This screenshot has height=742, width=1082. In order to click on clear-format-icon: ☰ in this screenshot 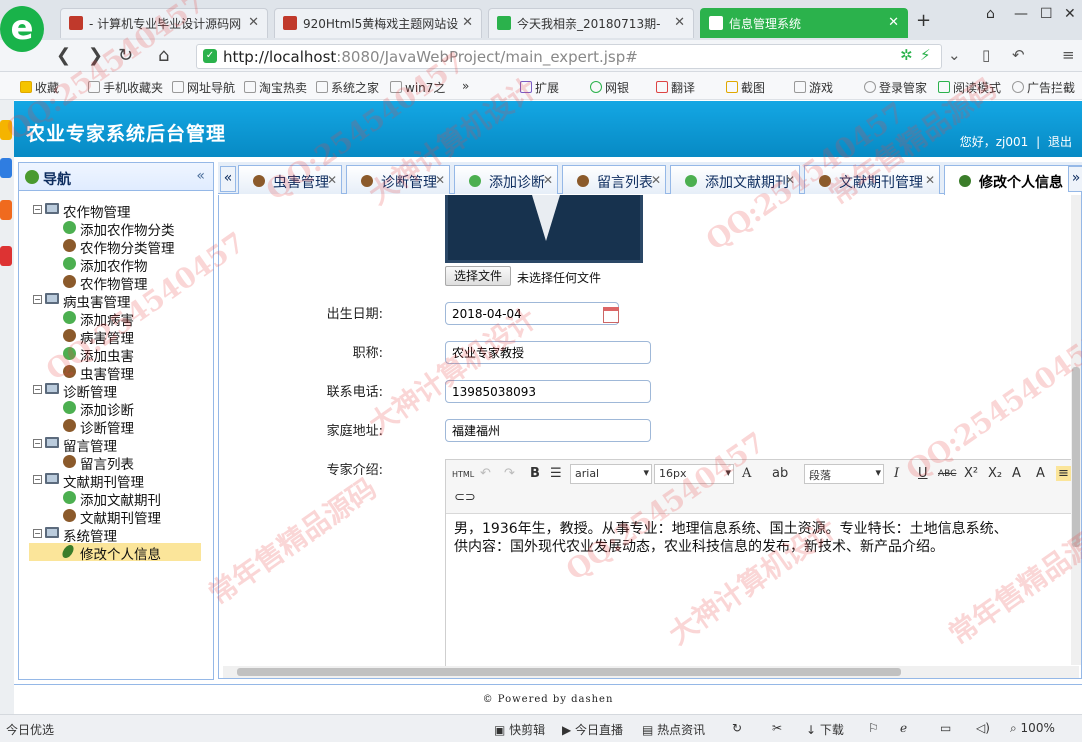, I will do `click(556, 473)`.